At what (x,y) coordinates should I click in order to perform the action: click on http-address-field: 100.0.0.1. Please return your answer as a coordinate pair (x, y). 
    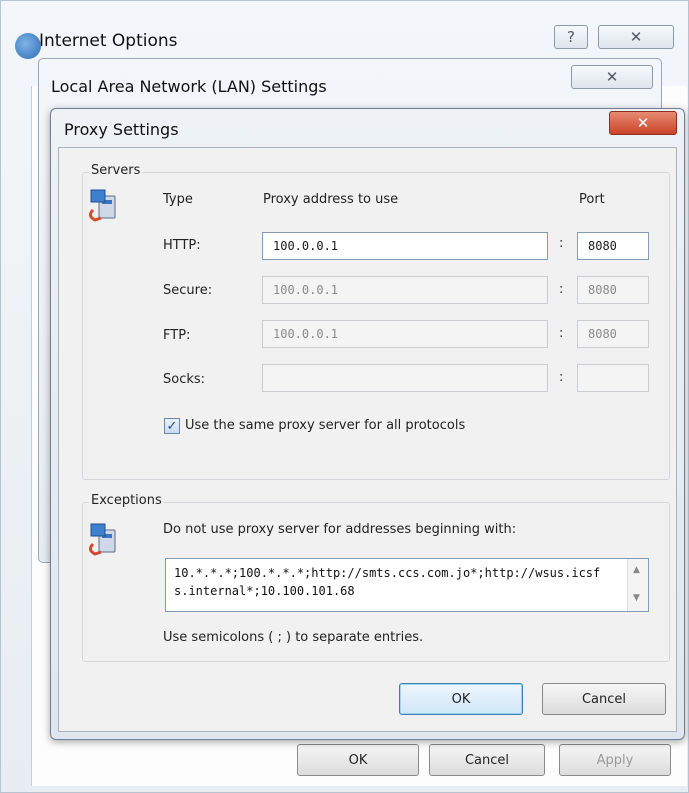
    Looking at the image, I should click on (405, 246).